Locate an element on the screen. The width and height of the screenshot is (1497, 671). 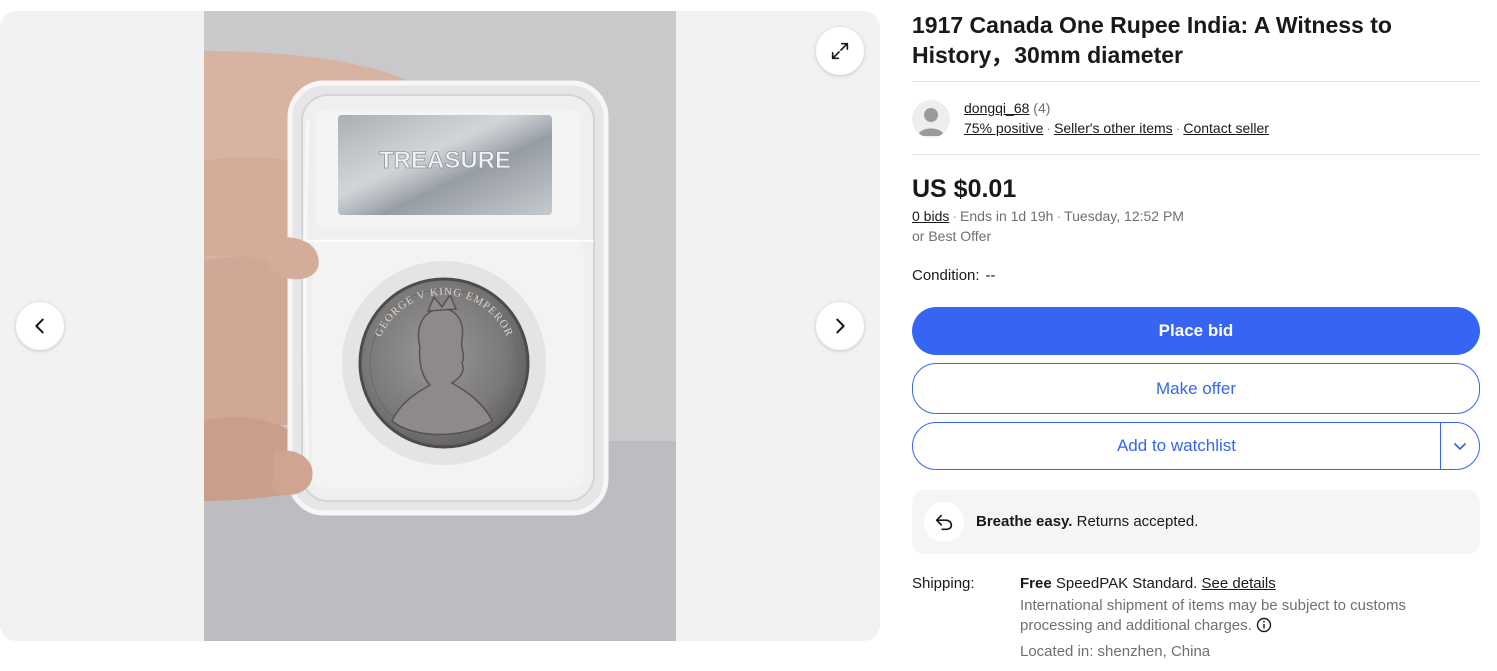
bid-status: 0 bids · Ends in 1d 19h · Tuesday, 12:52 PM is located at coordinates (1048, 216).